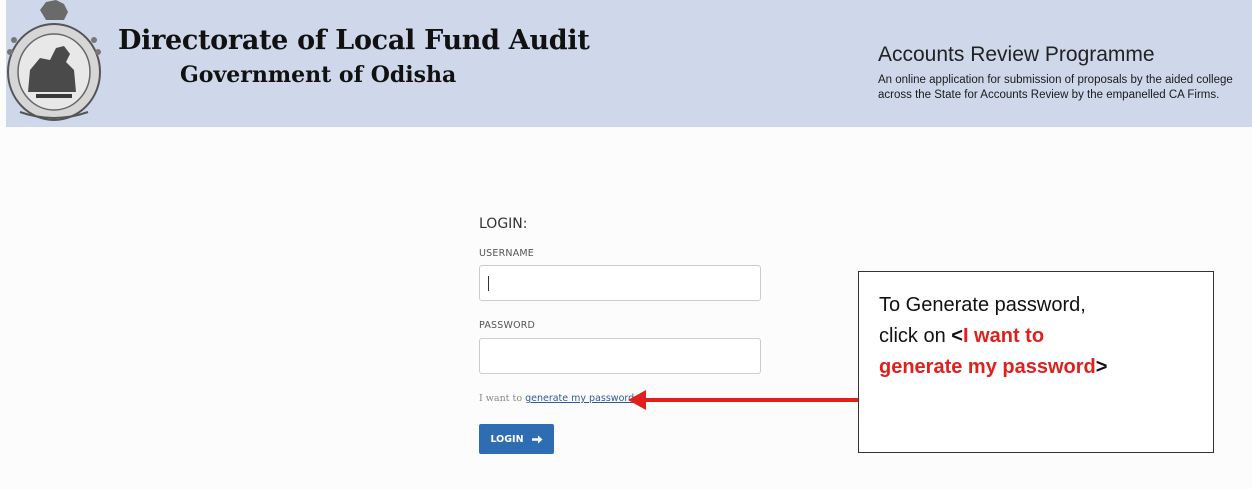  I want to click on arrow-right-icon, so click(537, 439).